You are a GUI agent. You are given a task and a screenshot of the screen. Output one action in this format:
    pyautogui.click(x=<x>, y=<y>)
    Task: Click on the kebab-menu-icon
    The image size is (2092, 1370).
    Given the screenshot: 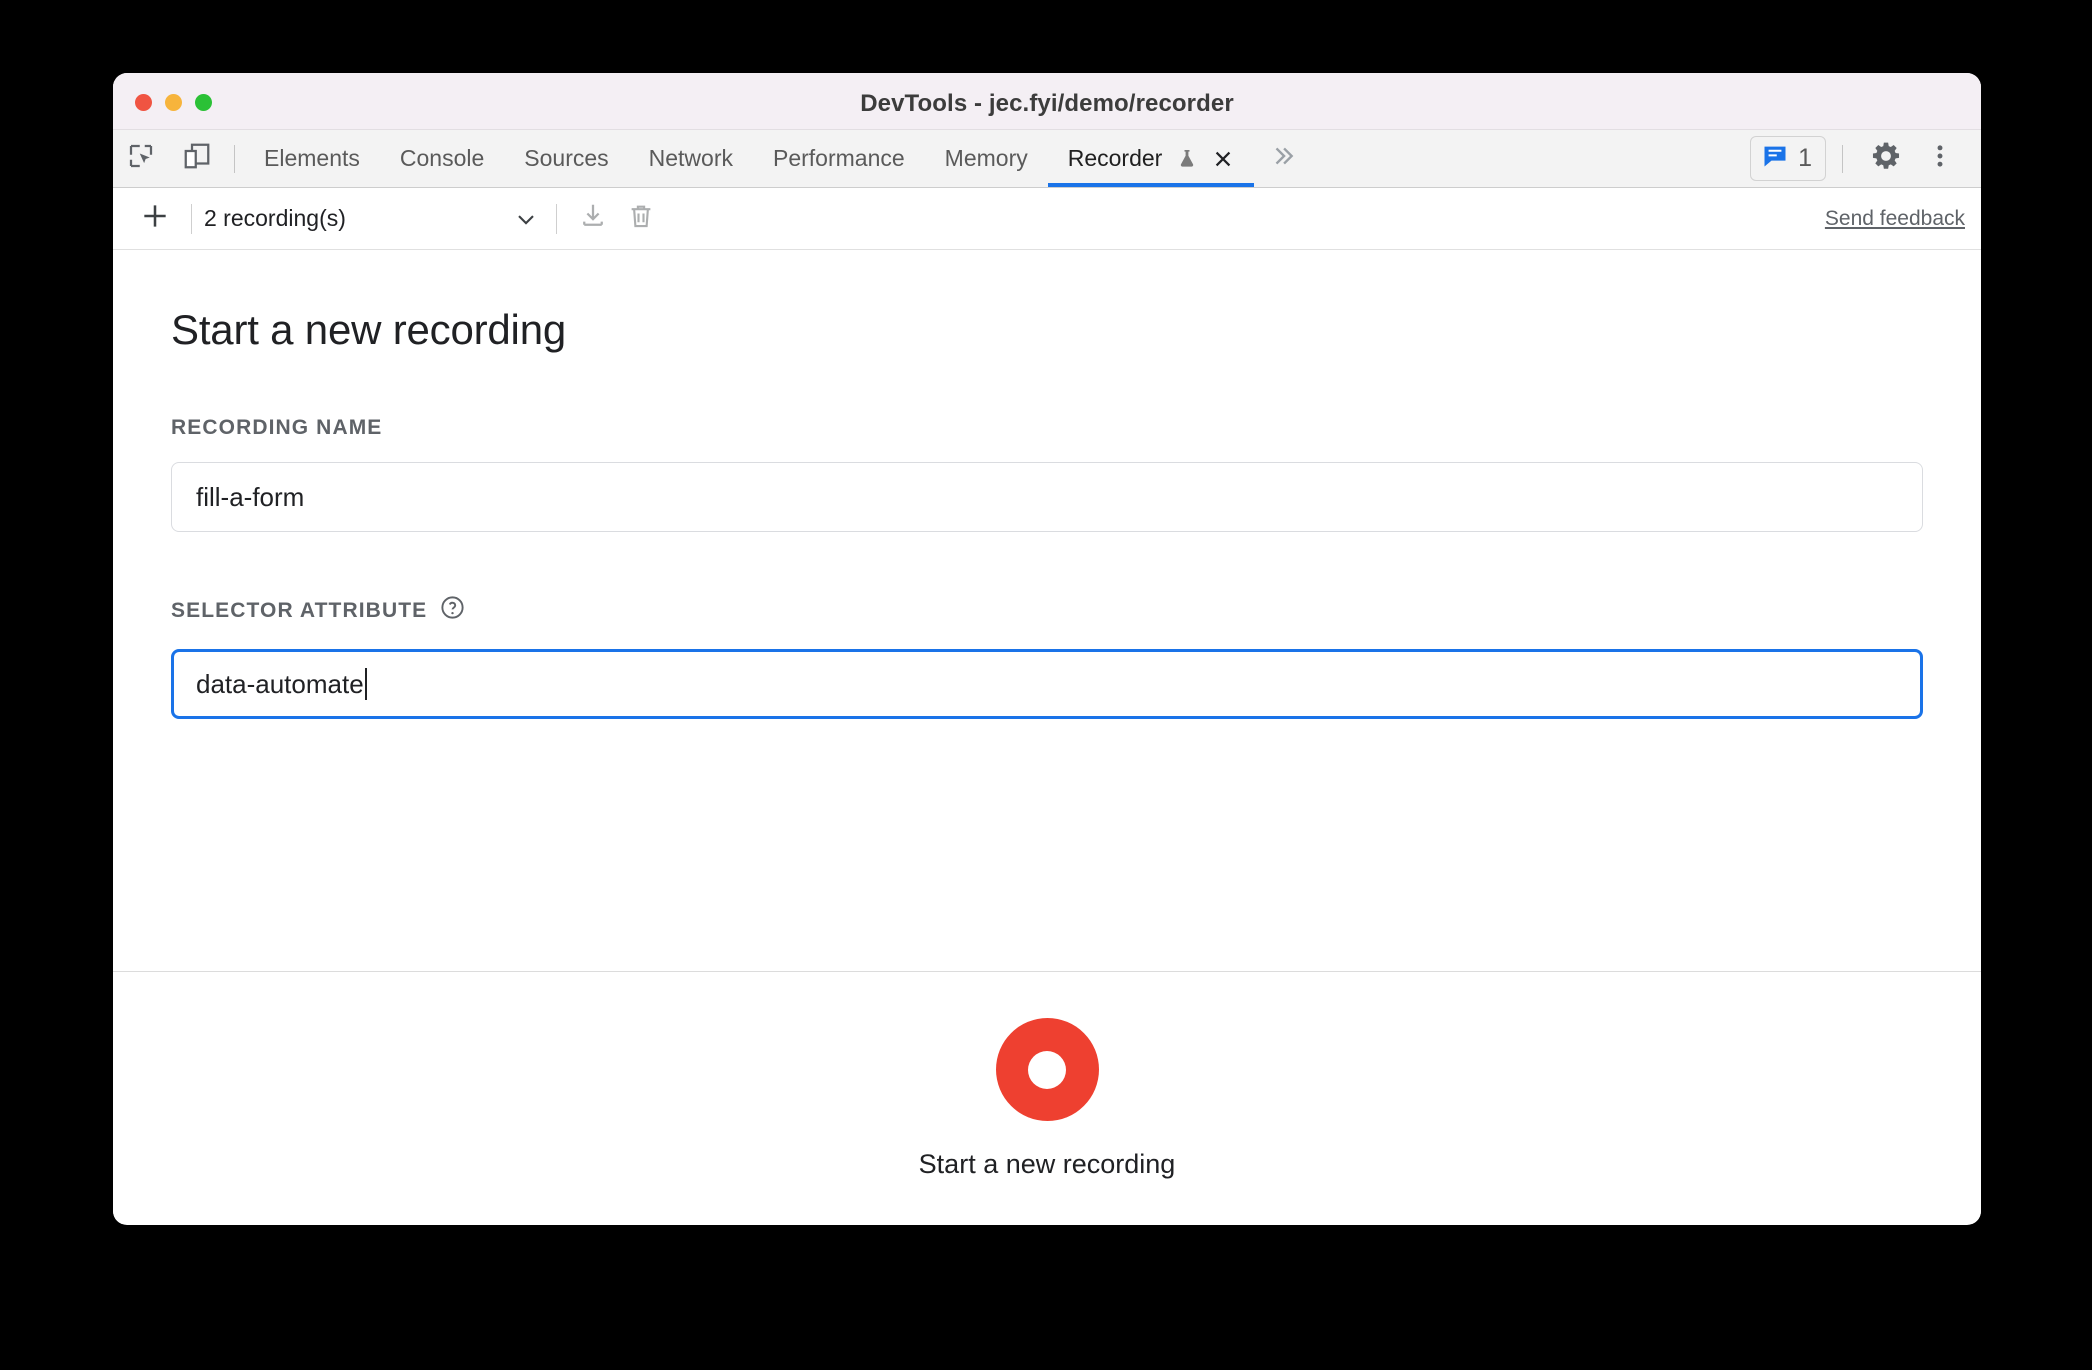 What is the action you would take?
    pyautogui.click(x=1940, y=158)
    